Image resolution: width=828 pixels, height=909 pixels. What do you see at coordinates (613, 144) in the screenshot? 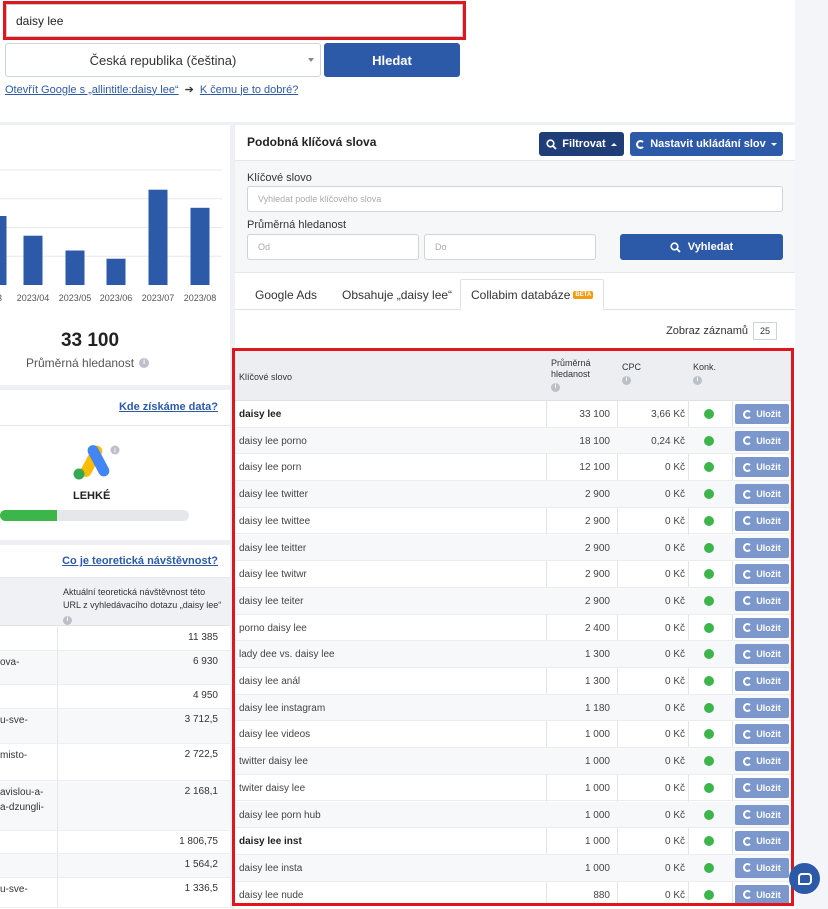
I see `chevron-up-icon` at bounding box center [613, 144].